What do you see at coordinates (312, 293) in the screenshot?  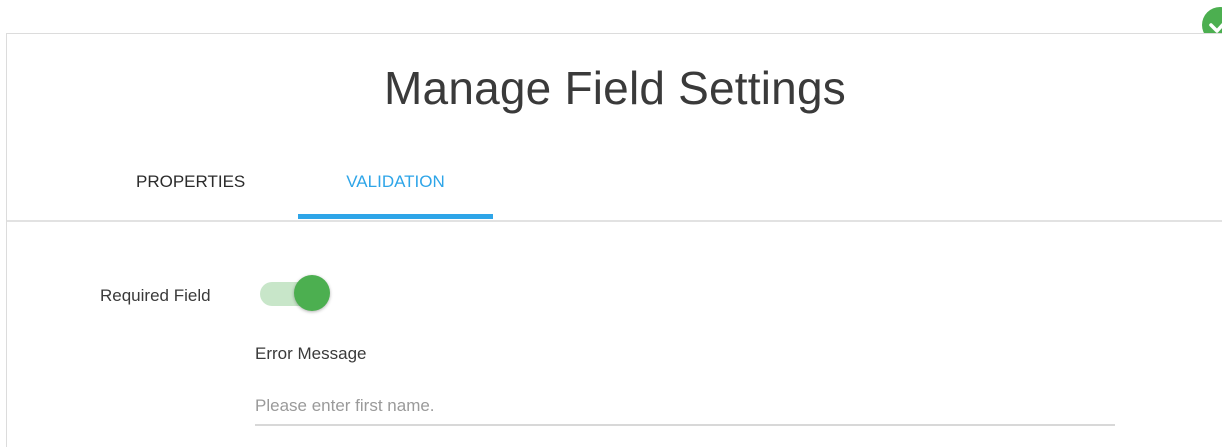 I see `toggle-thumb` at bounding box center [312, 293].